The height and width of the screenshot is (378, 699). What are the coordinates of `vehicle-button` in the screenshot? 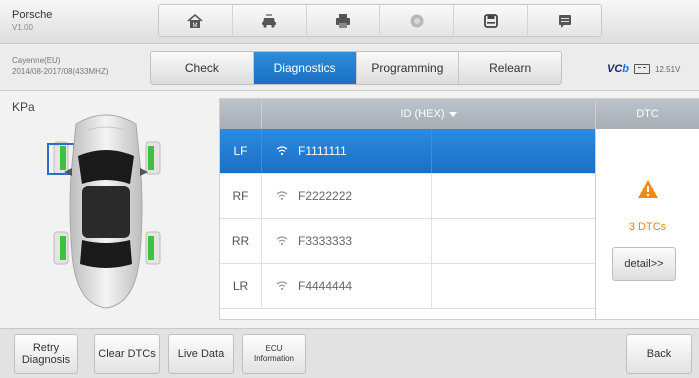 It's located at (270, 20).